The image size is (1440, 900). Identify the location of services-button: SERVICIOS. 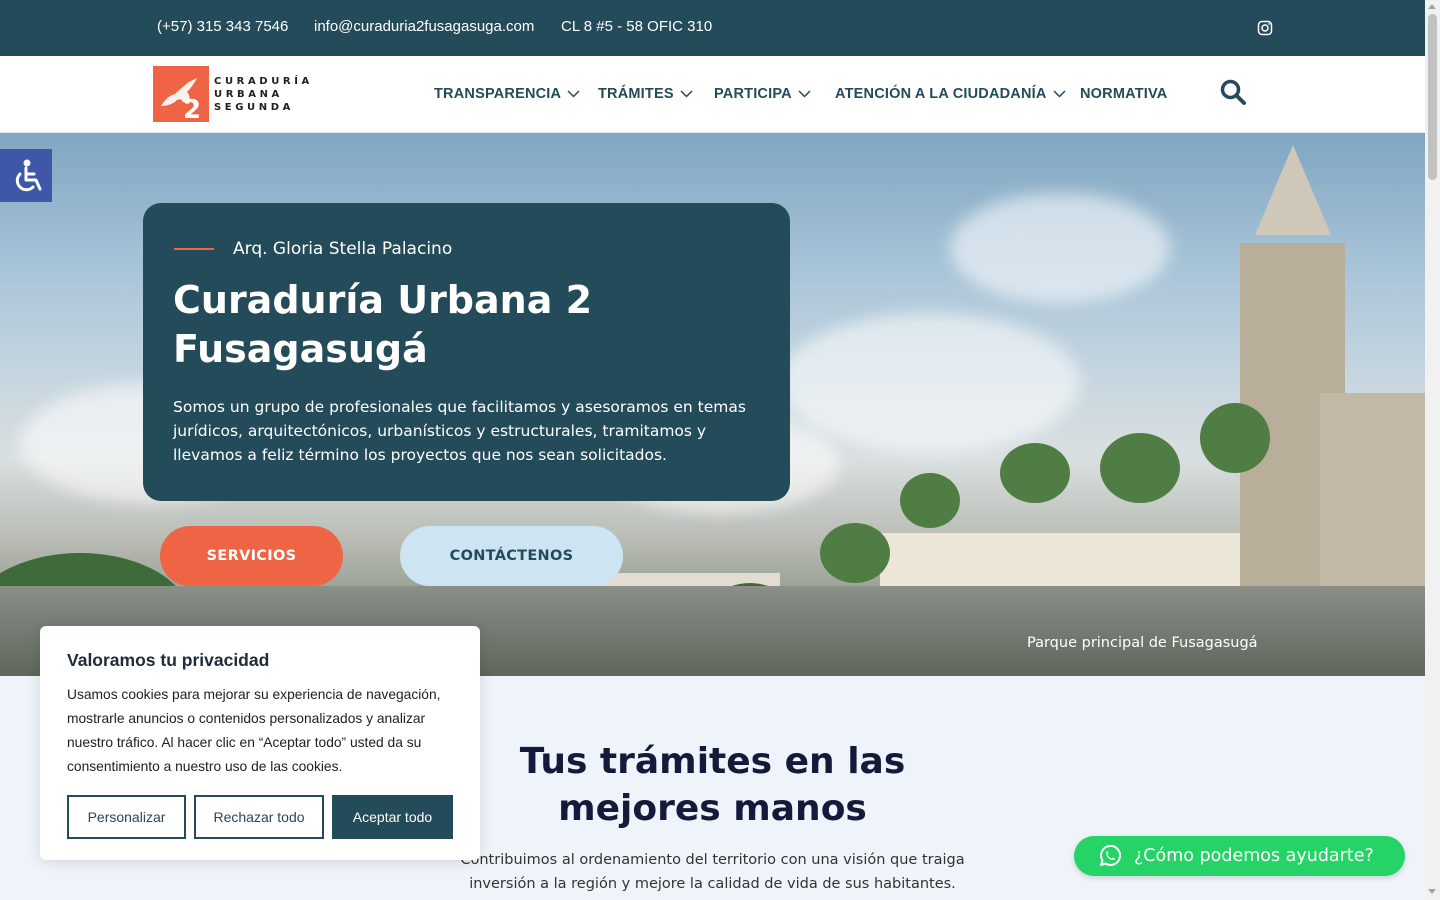
(251, 556).